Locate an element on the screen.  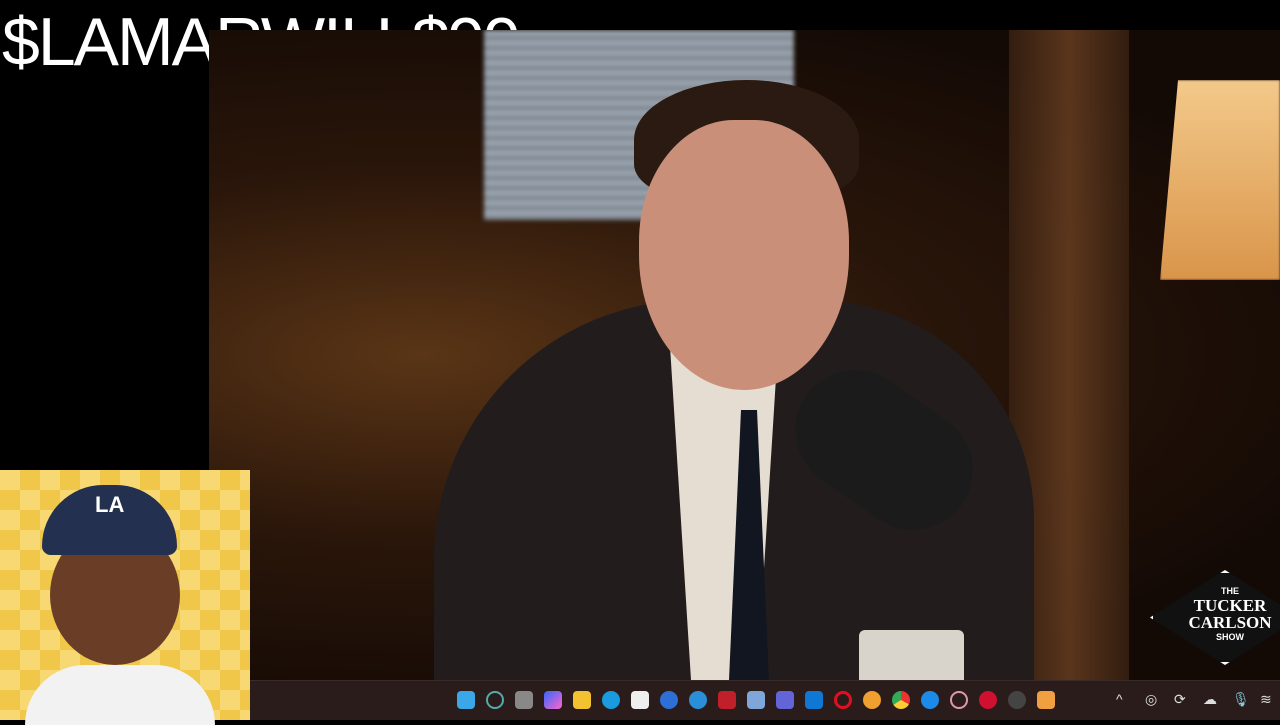
teams-icon is located at coordinates (785, 700).